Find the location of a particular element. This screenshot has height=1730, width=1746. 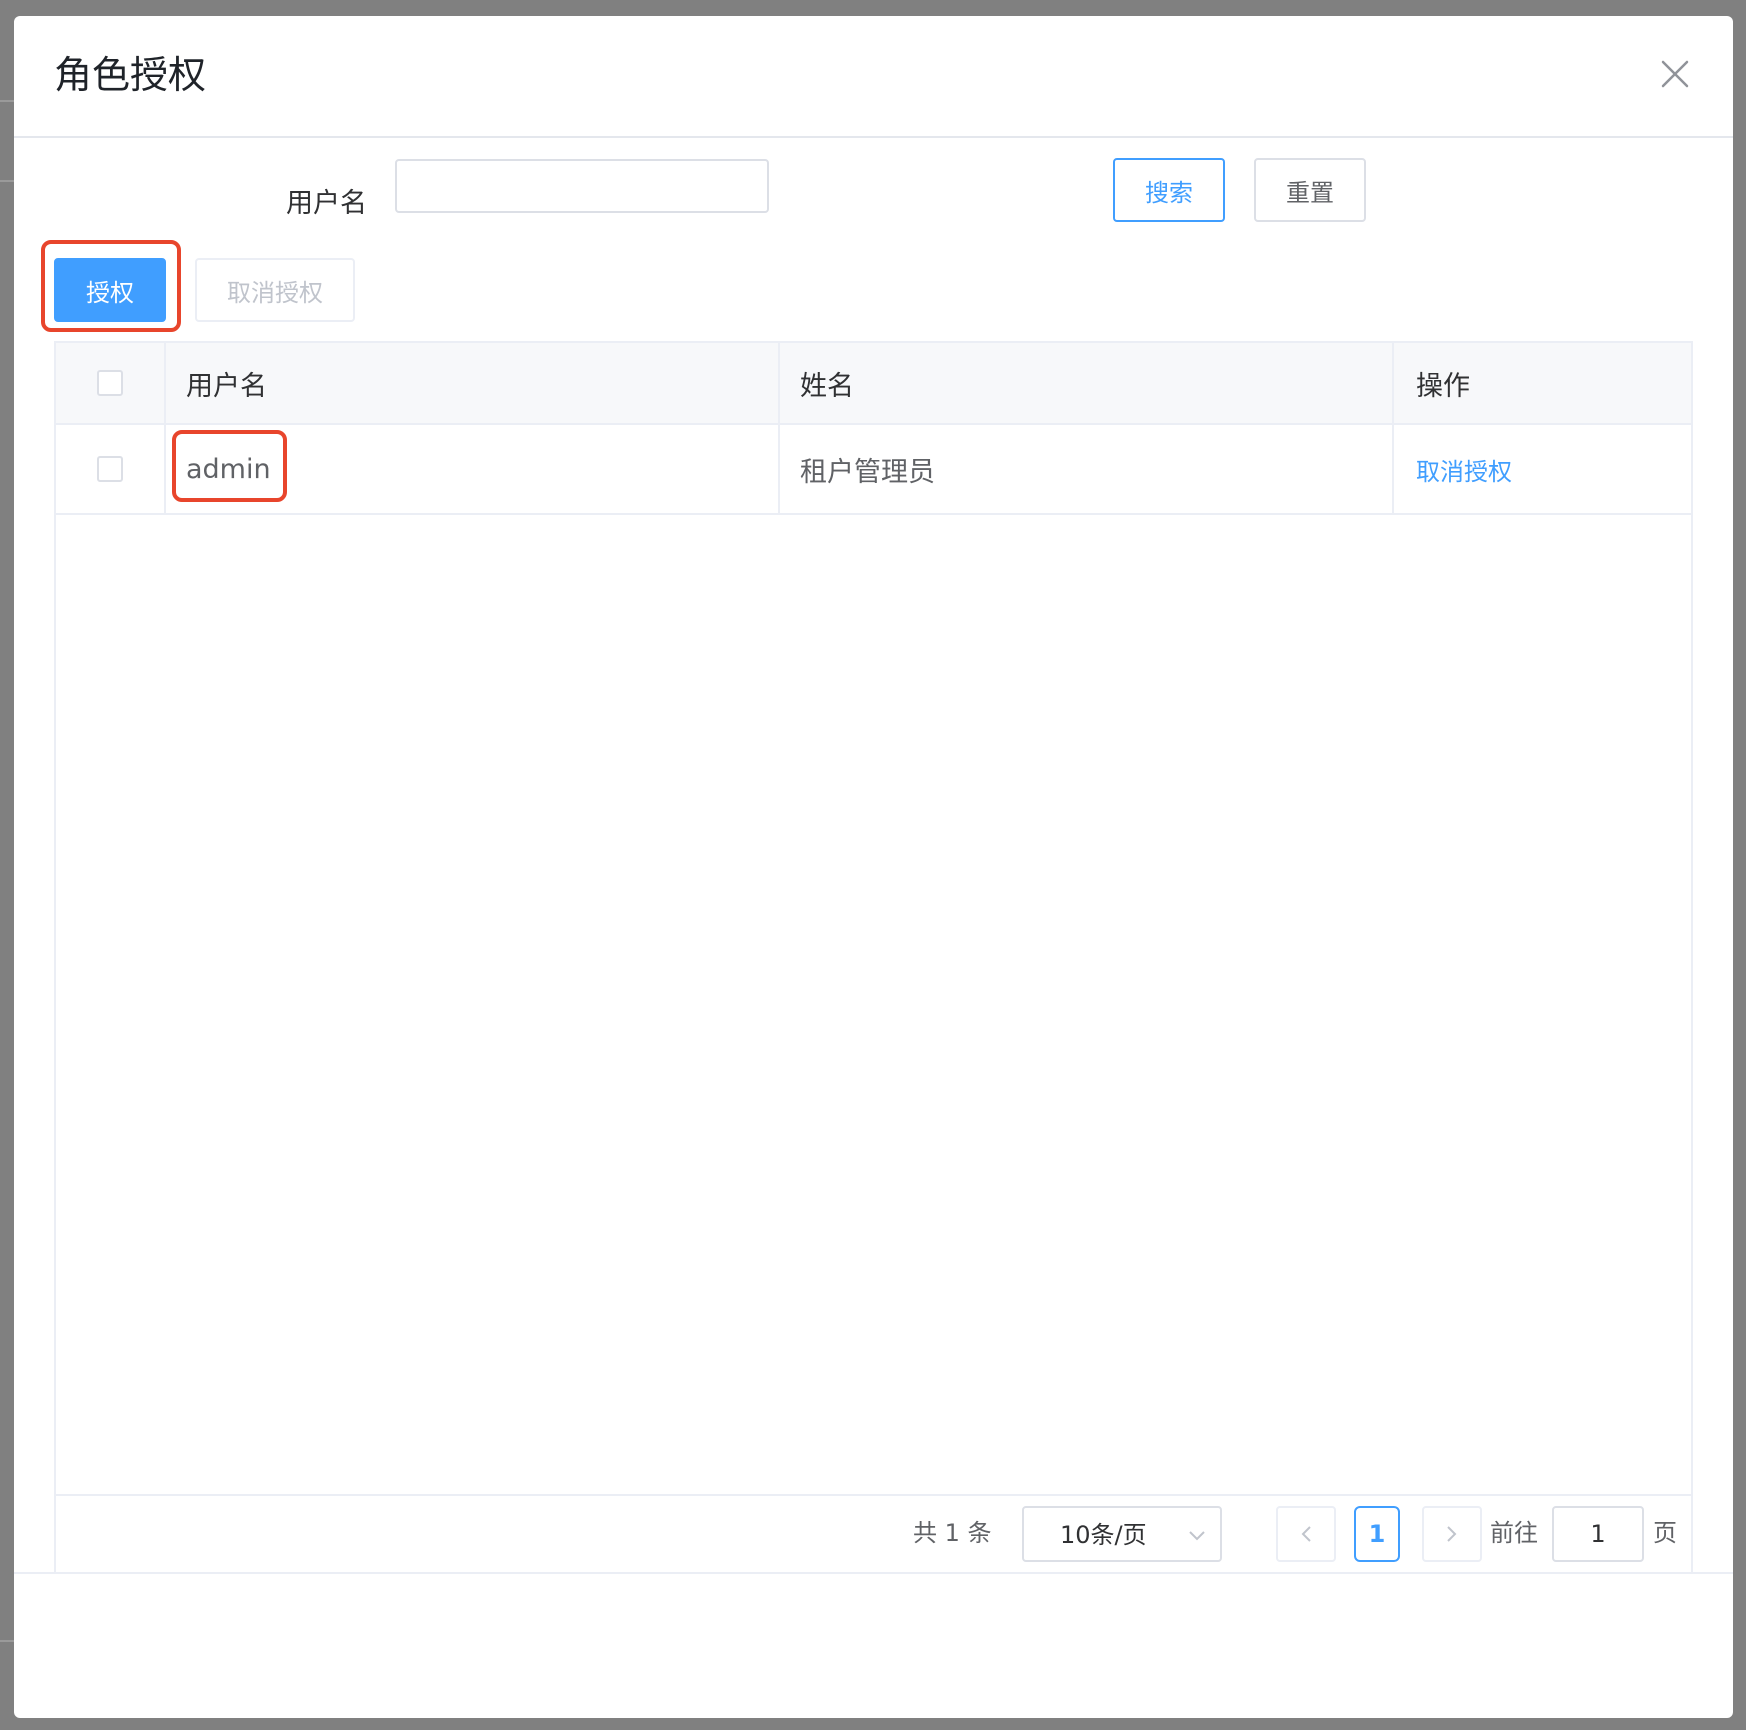

chevron-left-icon is located at coordinates (1306, 1534).